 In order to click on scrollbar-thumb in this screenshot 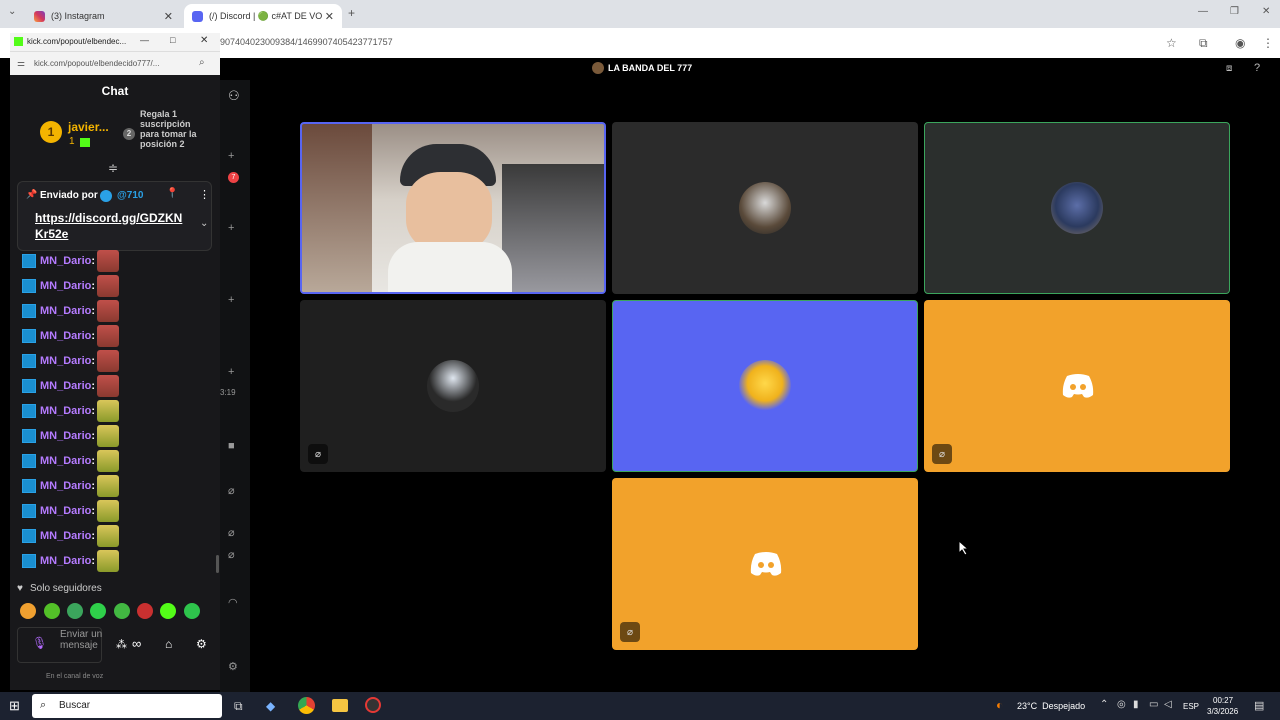, I will do `click(217, 564)`.